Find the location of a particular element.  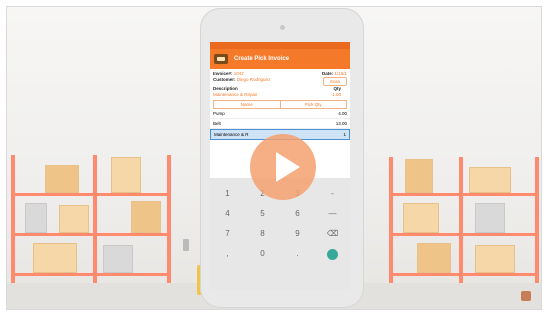

key-minus: - is located at coordinates (332, 194).